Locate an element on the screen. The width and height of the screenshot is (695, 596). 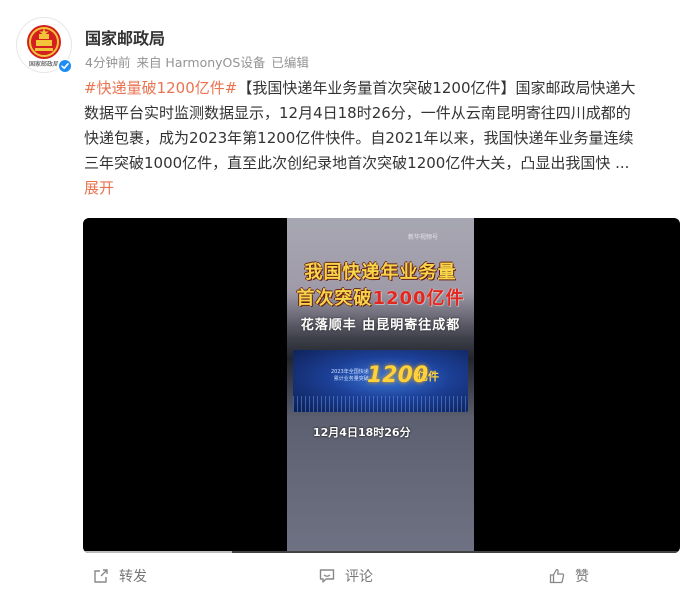
video-title-line-2: 首次突破1200亿件 is located at coordinates (380, 297).